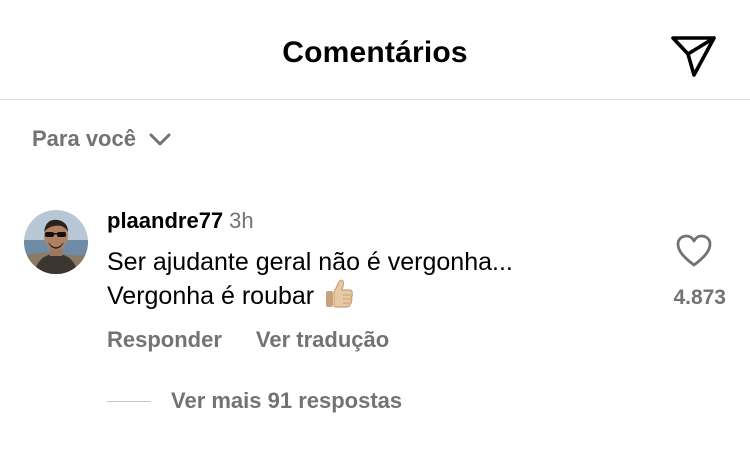 Image resolution: width=750 pixels, height=460 pixels. What do you see at coordinates (287, 400) in the screenshot?
I see `view-more-replies-label: Ver mais 91 respostas` at bounding box center [287, 400].